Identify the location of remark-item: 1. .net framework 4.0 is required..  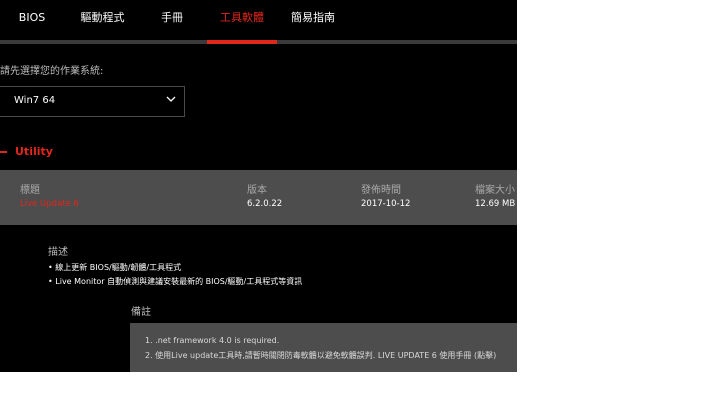
(212, 340).